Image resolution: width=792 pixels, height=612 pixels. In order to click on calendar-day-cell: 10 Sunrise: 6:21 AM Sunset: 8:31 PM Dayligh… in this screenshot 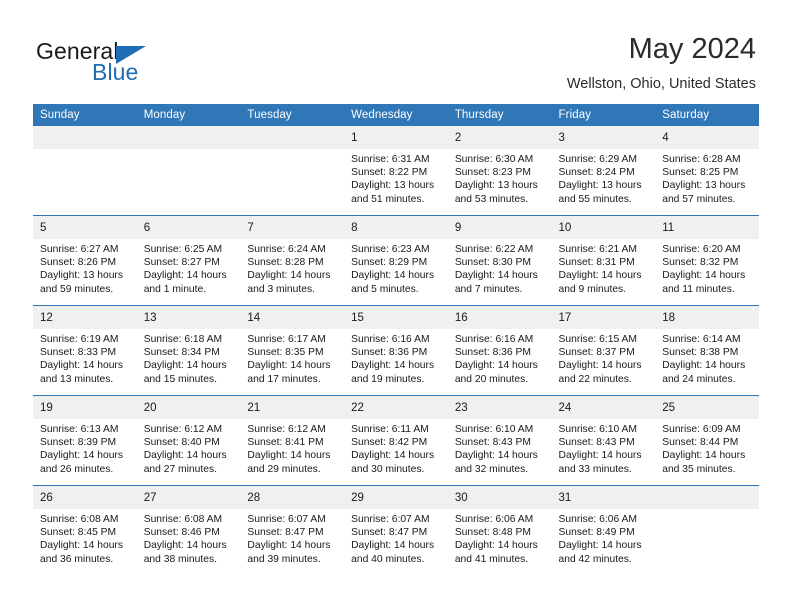, I will do `click(603, 260)`.